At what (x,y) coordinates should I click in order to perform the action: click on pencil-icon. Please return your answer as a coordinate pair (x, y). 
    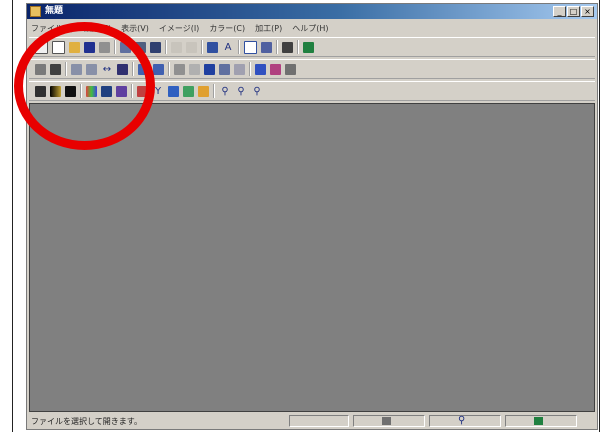
    Looking at the image, I should click on (275, 69).